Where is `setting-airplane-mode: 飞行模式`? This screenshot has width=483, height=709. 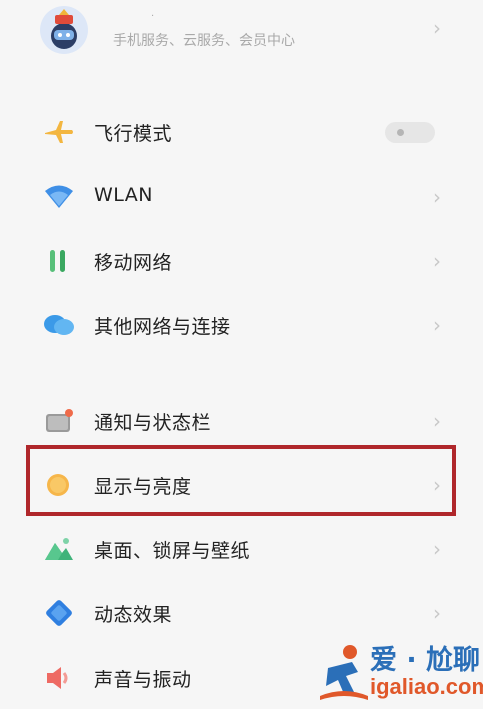 setting-airplane-mode: 飞行模式 is located at coordinates (241, 132).